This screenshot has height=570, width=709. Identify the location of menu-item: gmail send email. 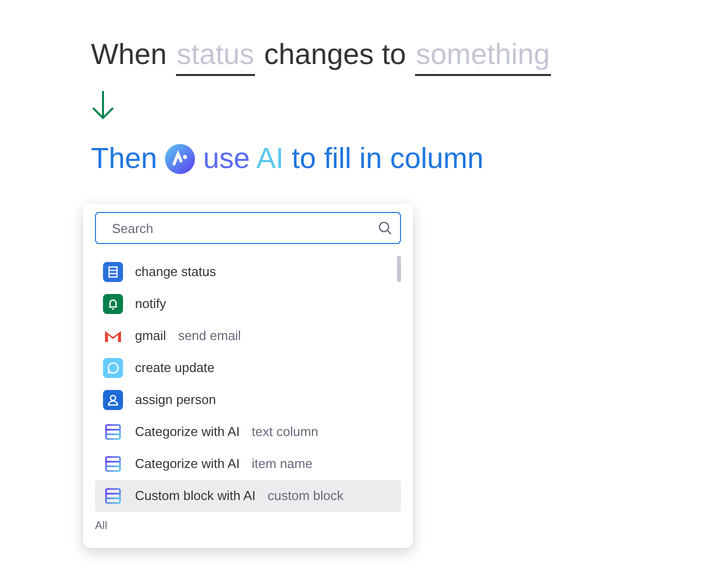
(248, 336).